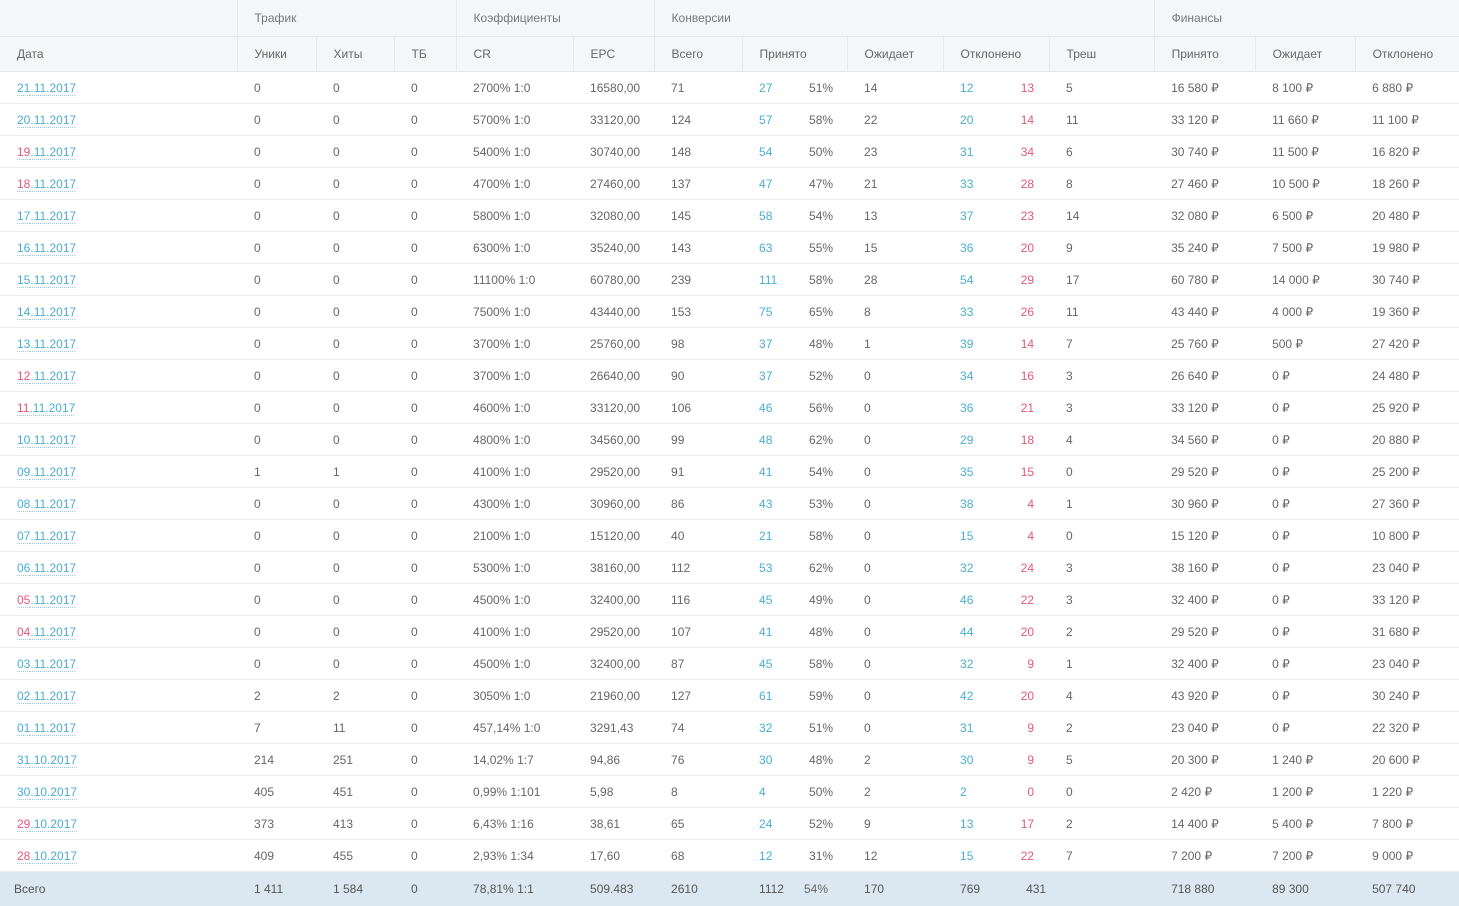 This screenshot has height=906, width=1459. Describe the element at coordinates (46, 280) in the screenshot. I see `date-link: 15.11.2017` at that location.